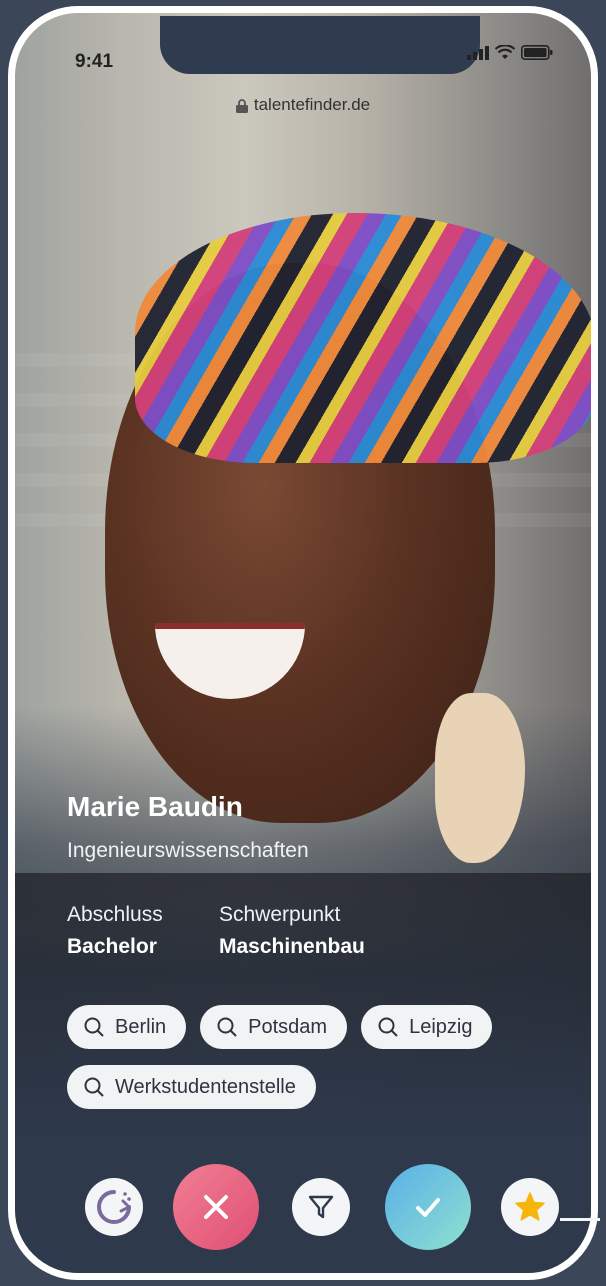 The height and width of the screenshot is (1286, 606). I want to click on filter-button, so click(321, 1207).